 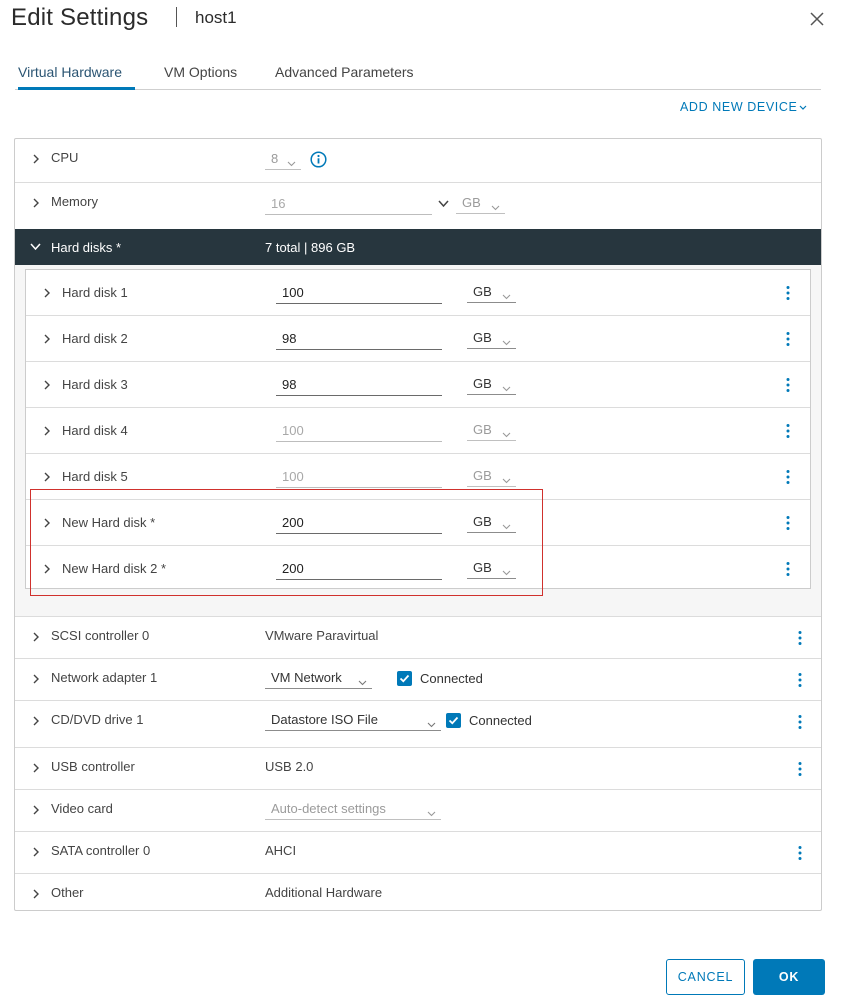 I want to click on usb-controller-row: USB controller USB 2.0, so click(x=418, y=769).